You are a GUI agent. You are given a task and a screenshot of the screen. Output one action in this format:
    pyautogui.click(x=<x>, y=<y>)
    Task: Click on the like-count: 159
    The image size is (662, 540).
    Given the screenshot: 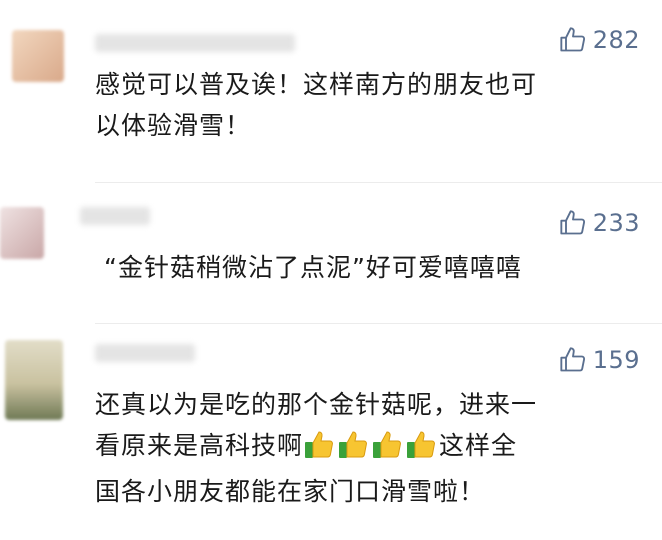 What is the action you would take?
    pyautogui.click(x=616, y=360)
    